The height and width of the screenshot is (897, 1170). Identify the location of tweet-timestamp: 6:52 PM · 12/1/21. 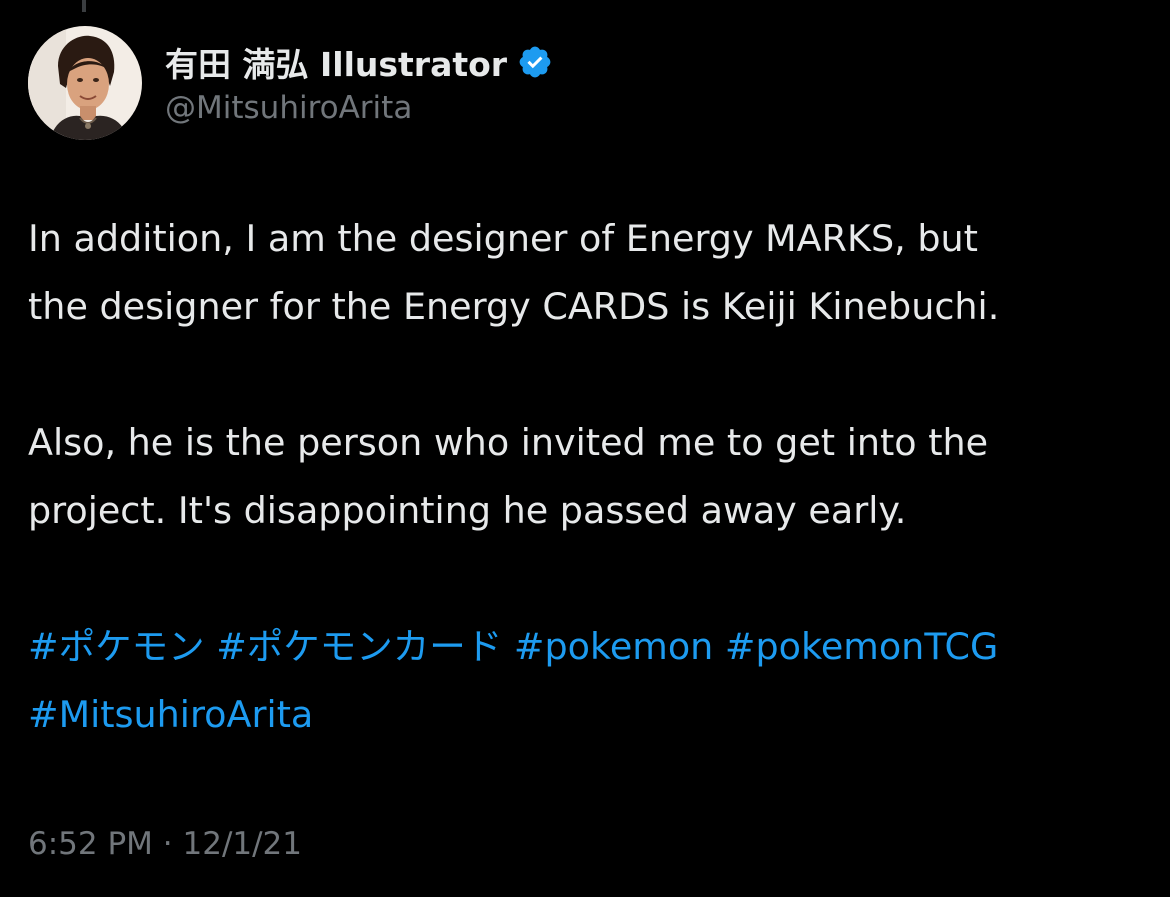
(165, 844).